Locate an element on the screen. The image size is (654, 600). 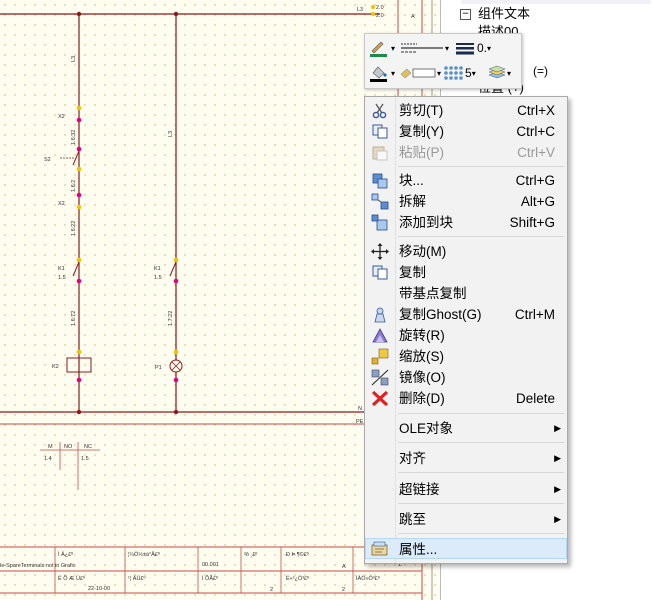
menu-item-delete: 删除(D) Delete is located at coordinates (466, 398).